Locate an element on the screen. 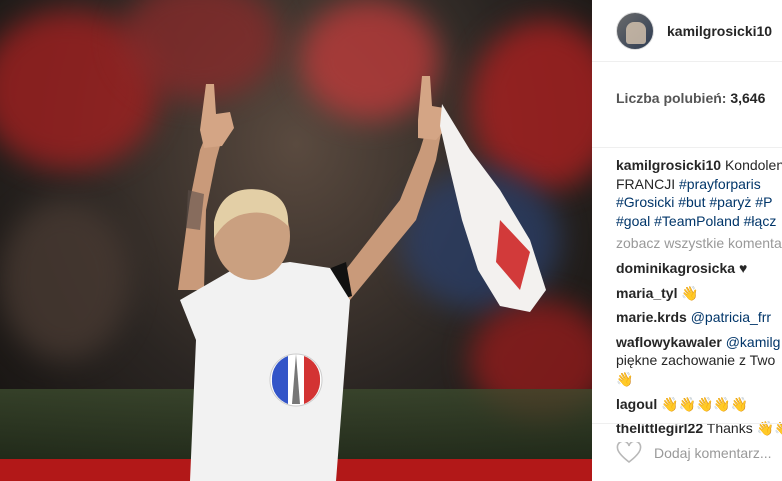 The height and width of the screenshot is (481, 782). comment-username: dominikagrosicka is located at coordinates (675, 268).